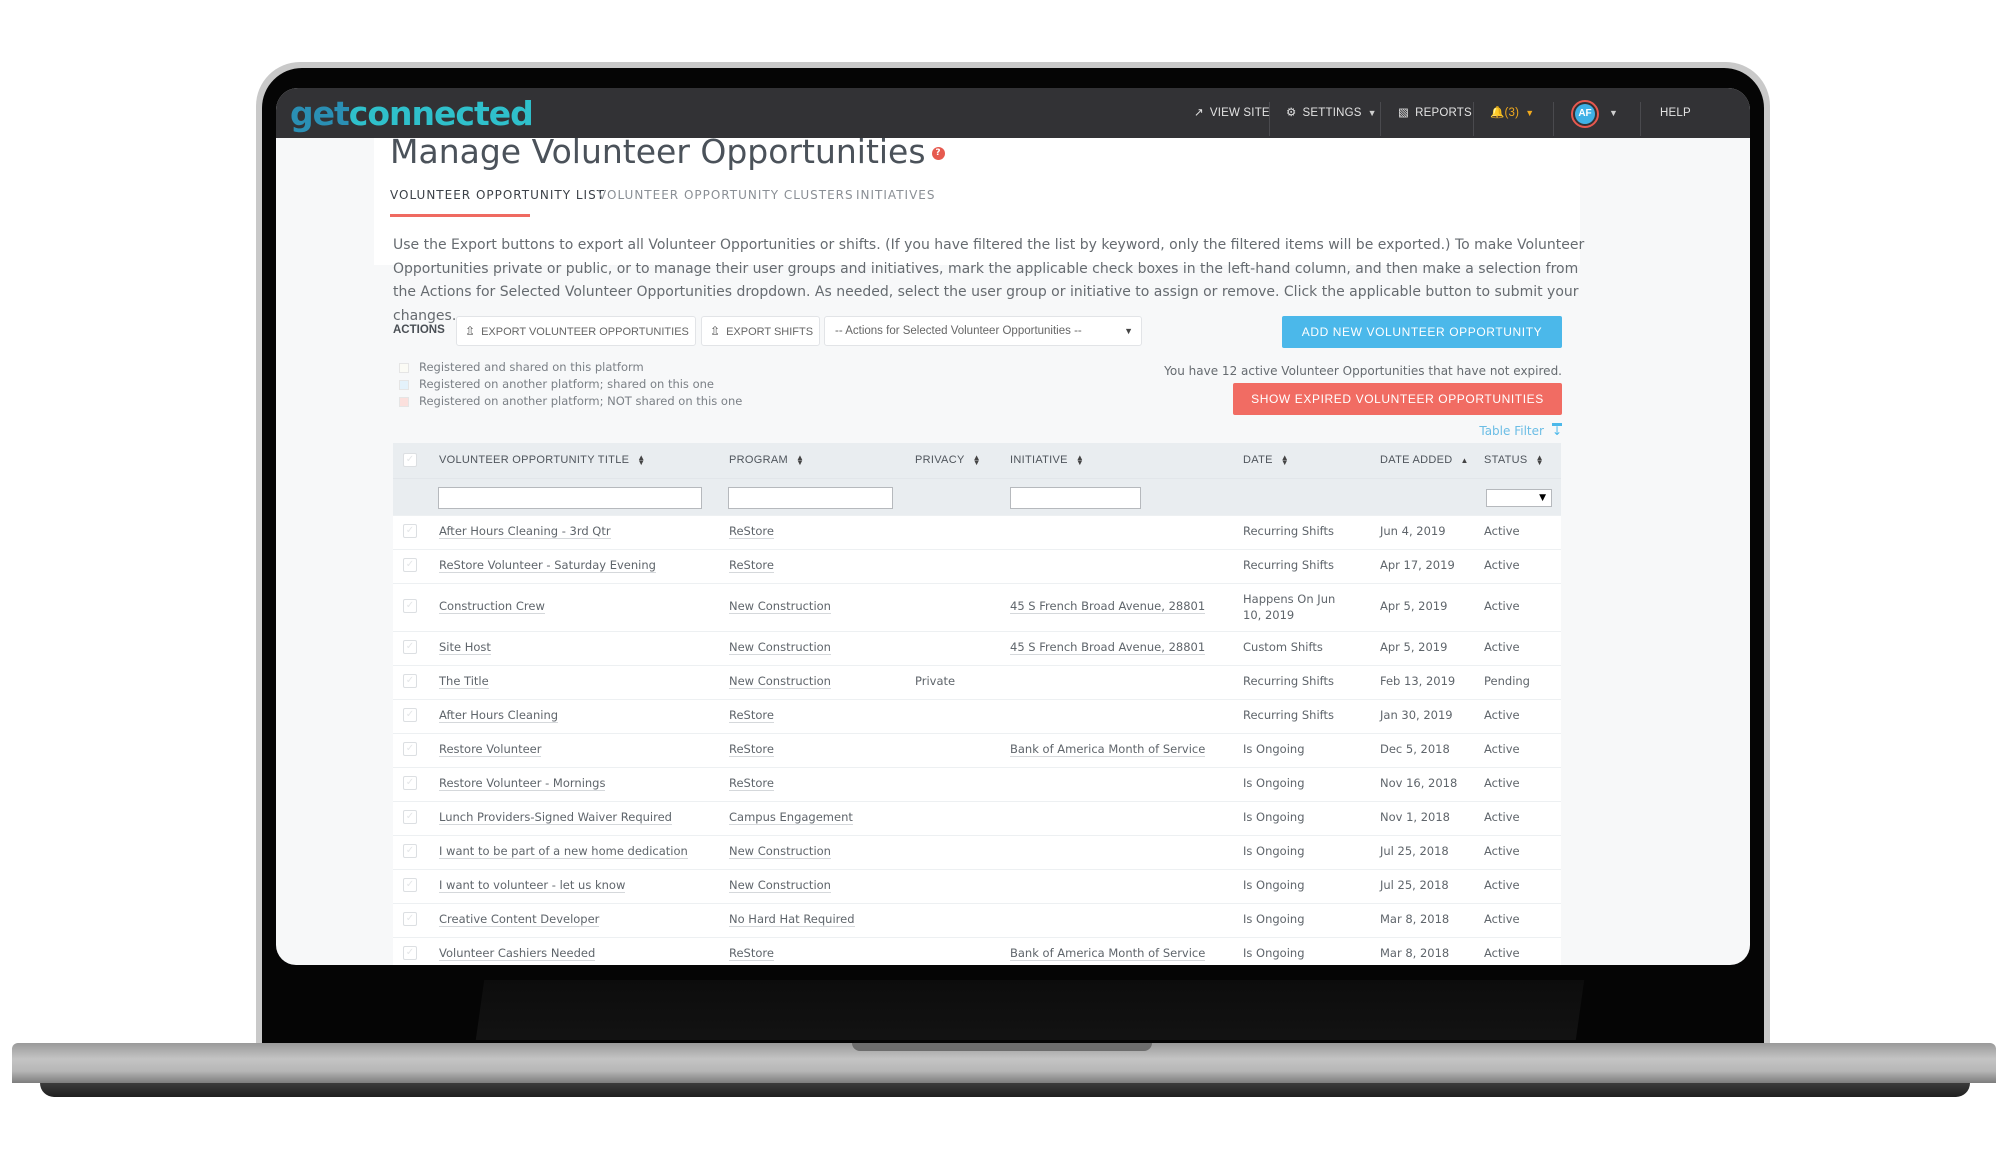 Image resolution: width=2000 pixels, height=1154 pixels. What do you see at coordinates (525, 531) in the screenshot?
I see `cell-title: After Hours Cleaning - 3rd Qtr` at bounding box center [525, 531].